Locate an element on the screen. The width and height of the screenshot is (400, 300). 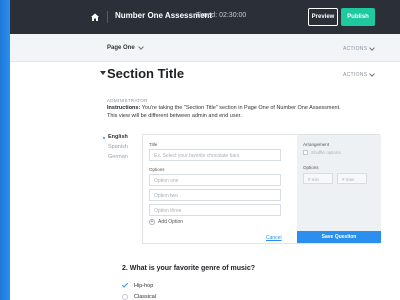
options-label: Options is located at coordinates (157, 169).